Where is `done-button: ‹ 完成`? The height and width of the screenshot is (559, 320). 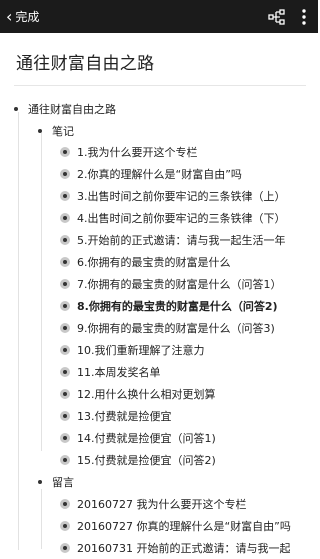
done-button: ‹ 完成 is located at coordinates (22, 16).